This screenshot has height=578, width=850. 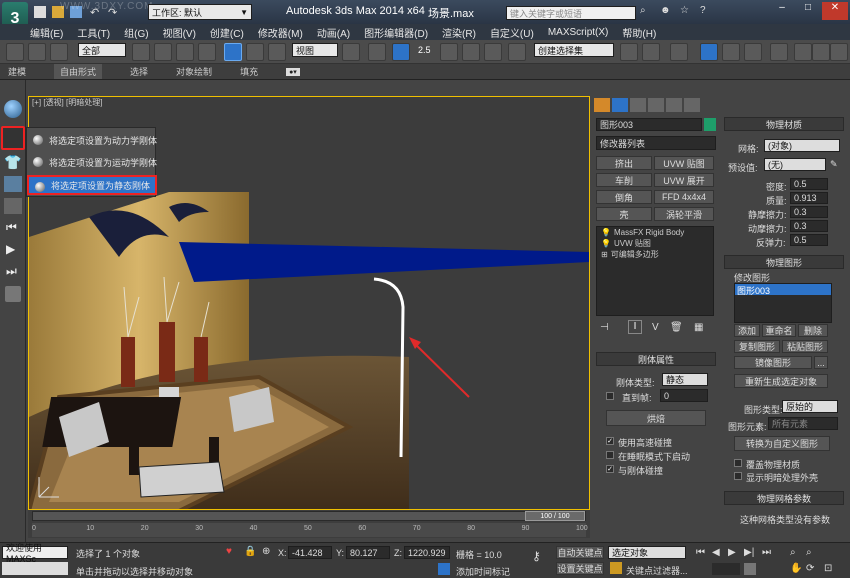 What do you see at coordinates (779, 52) in the screenshot?
I see `material-editor-icon` at bounding box center [779, 52].